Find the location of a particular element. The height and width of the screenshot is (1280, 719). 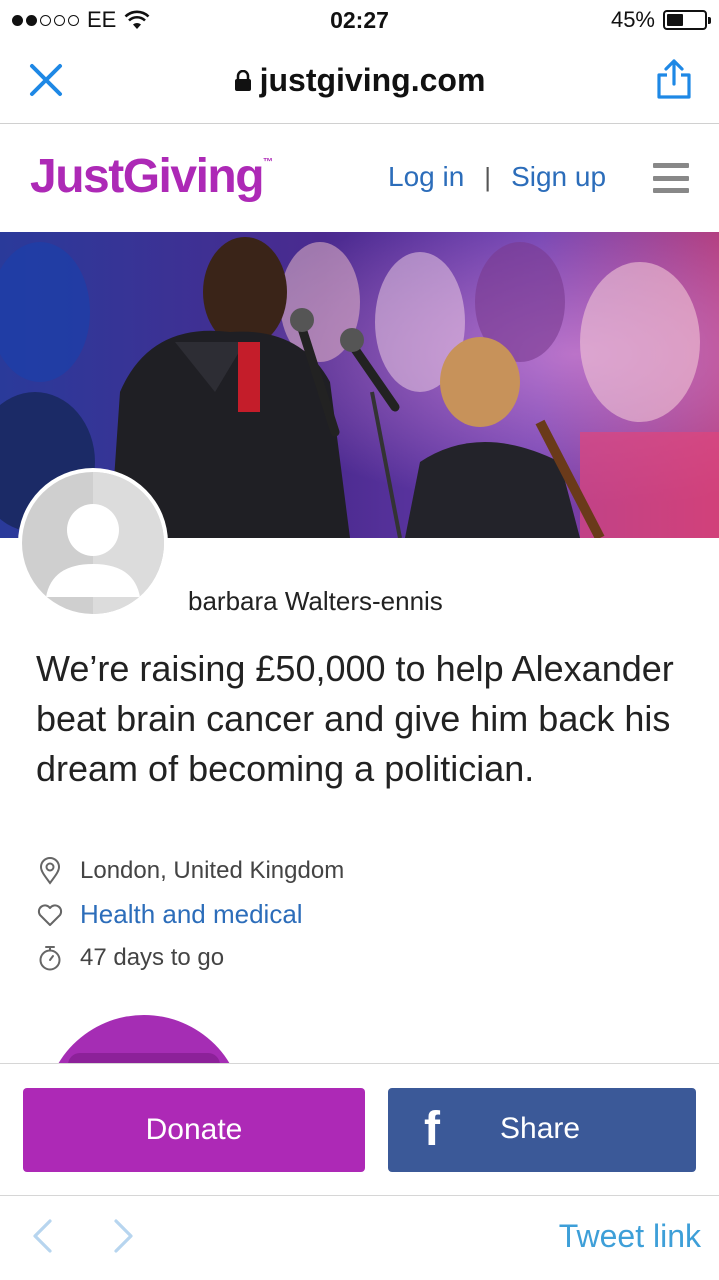

status-bar: EE 02:27 45% is located at coordinates (359, 20).